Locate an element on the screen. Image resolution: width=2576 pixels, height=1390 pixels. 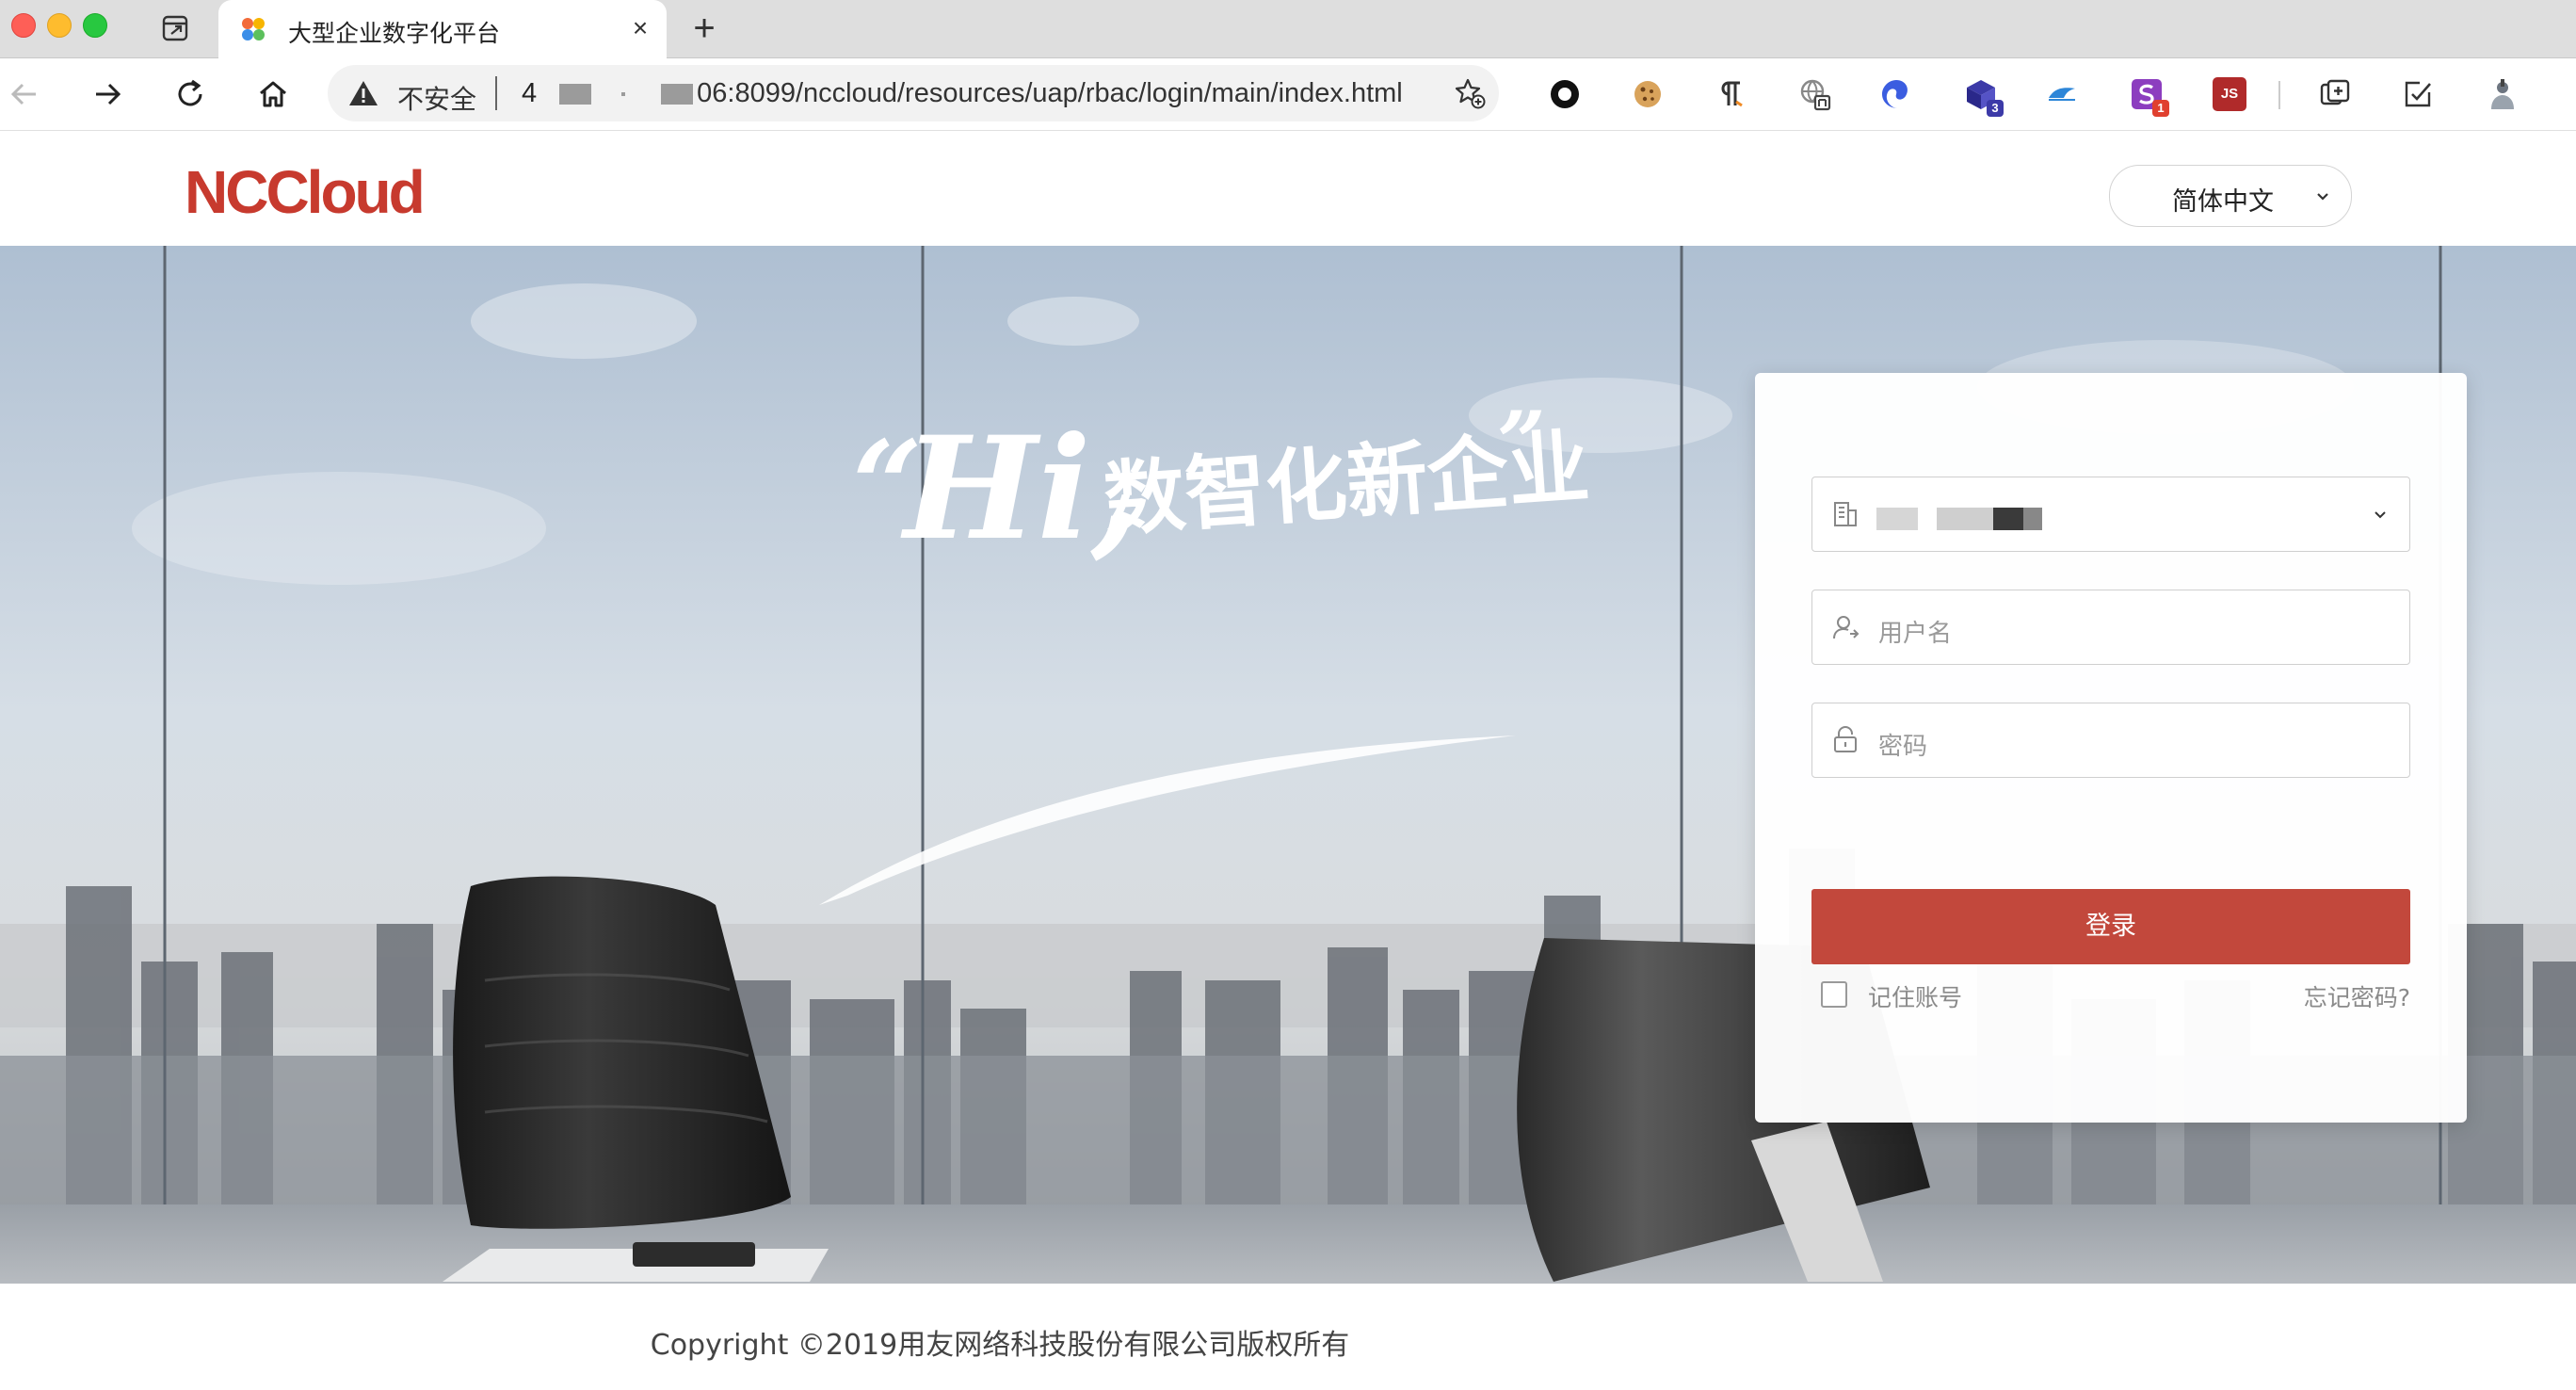
language-select: 简体中文 is located at coordinates (2230, 196).